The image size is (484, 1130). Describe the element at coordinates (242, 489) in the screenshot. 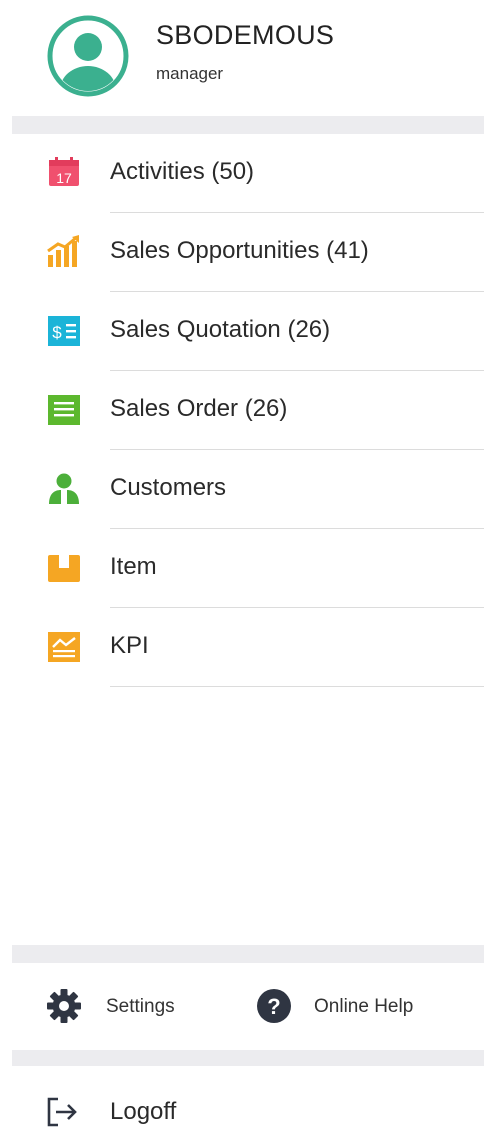

I see `menu-item-customers: Customers` at that location.